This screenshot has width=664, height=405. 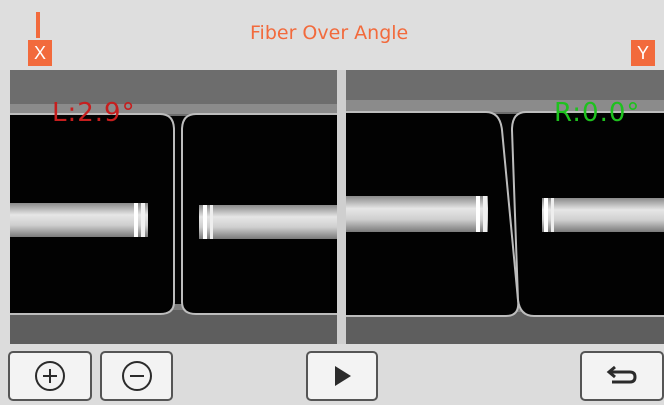 I want to click on camera-x-label: X, so click(x=40, y=53).